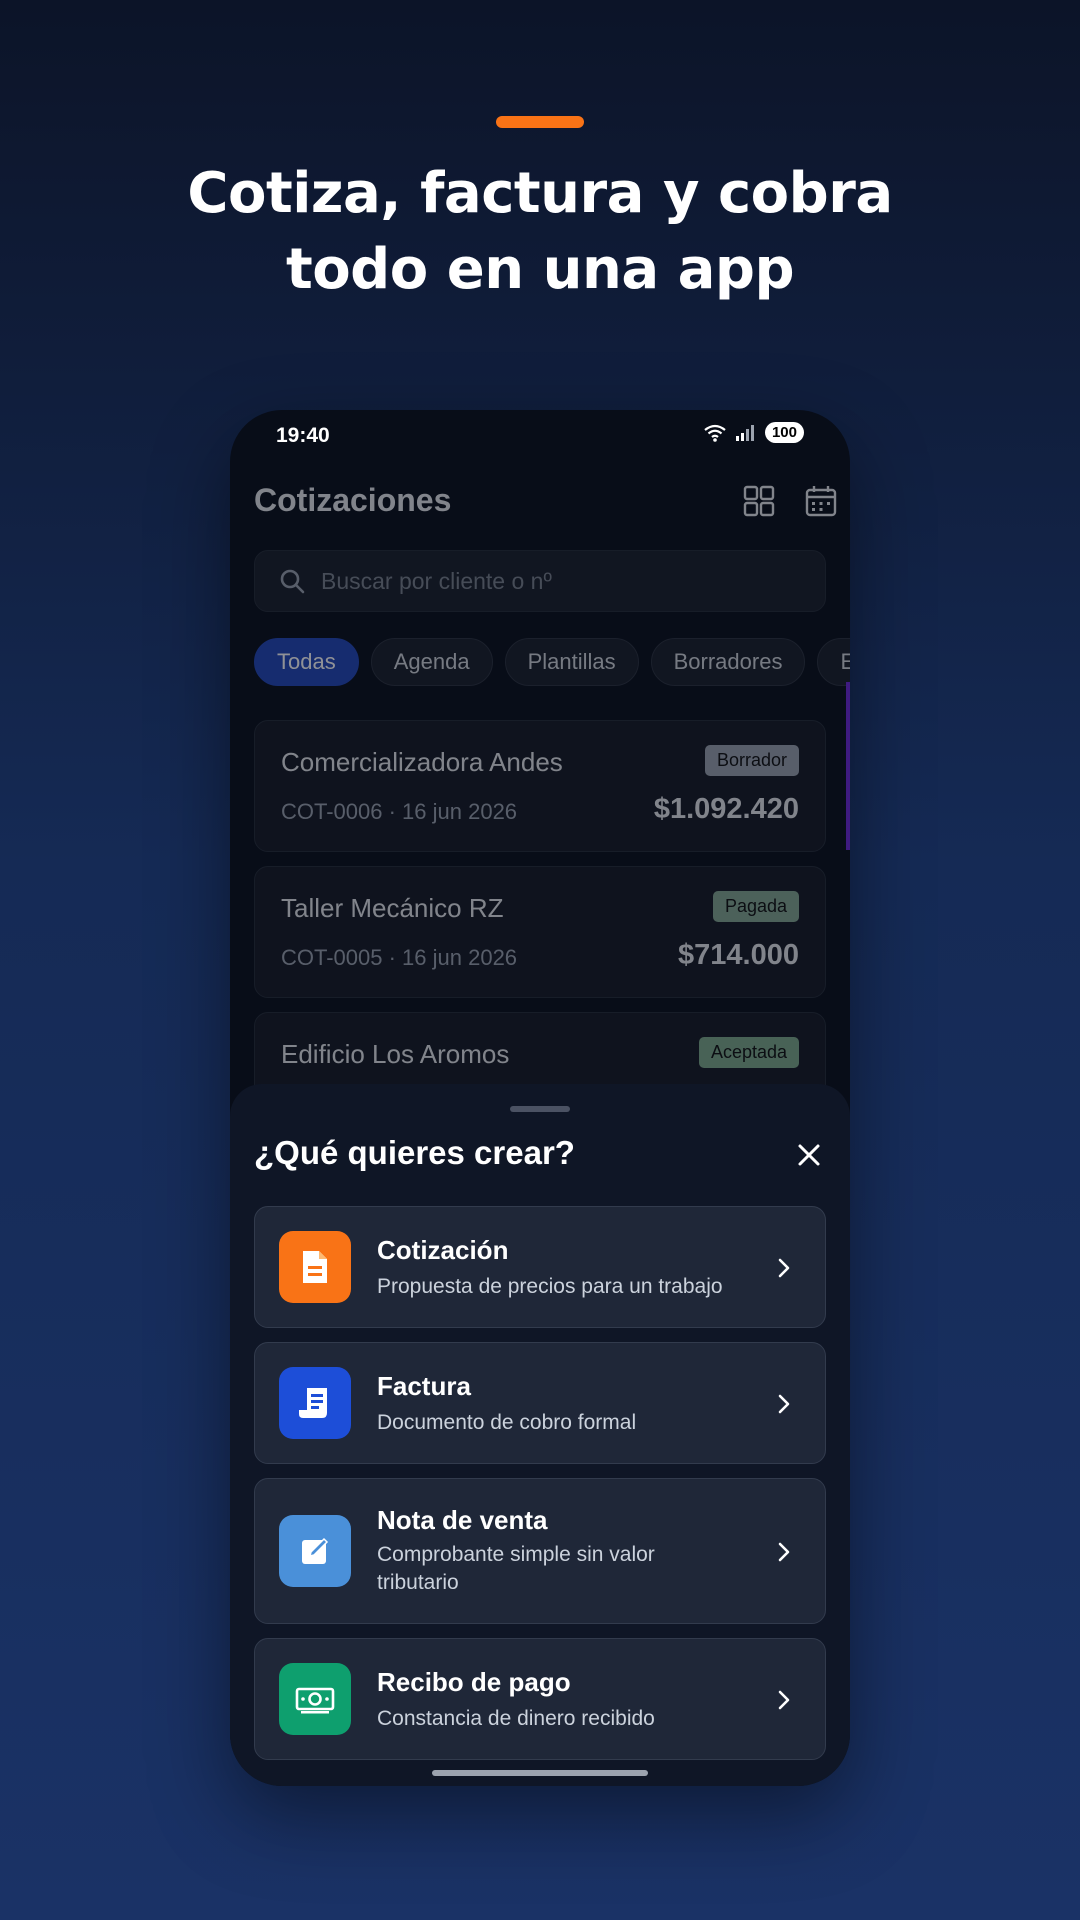 The width and height of the screenshot is (1080, 1920). I want to click on cash-icon, so click(315, 1699).